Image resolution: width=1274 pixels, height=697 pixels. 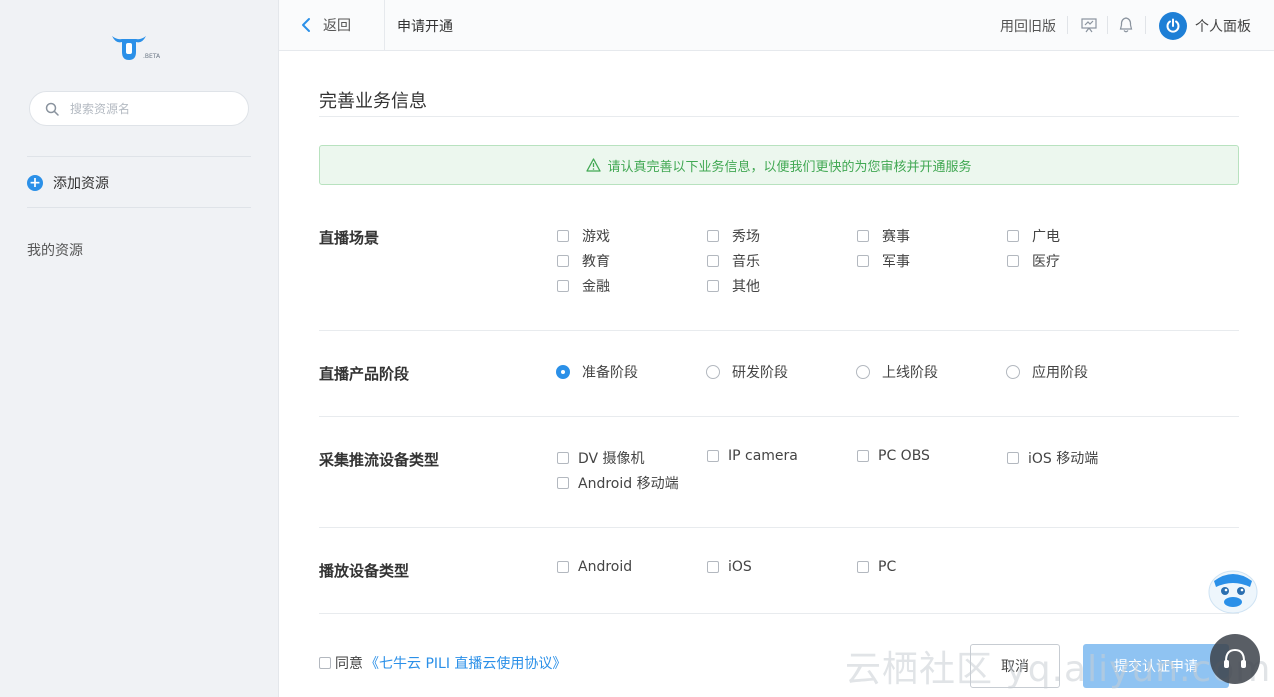 I want to click on chatbot-mascot-icon, so click(x=1233, y=590).